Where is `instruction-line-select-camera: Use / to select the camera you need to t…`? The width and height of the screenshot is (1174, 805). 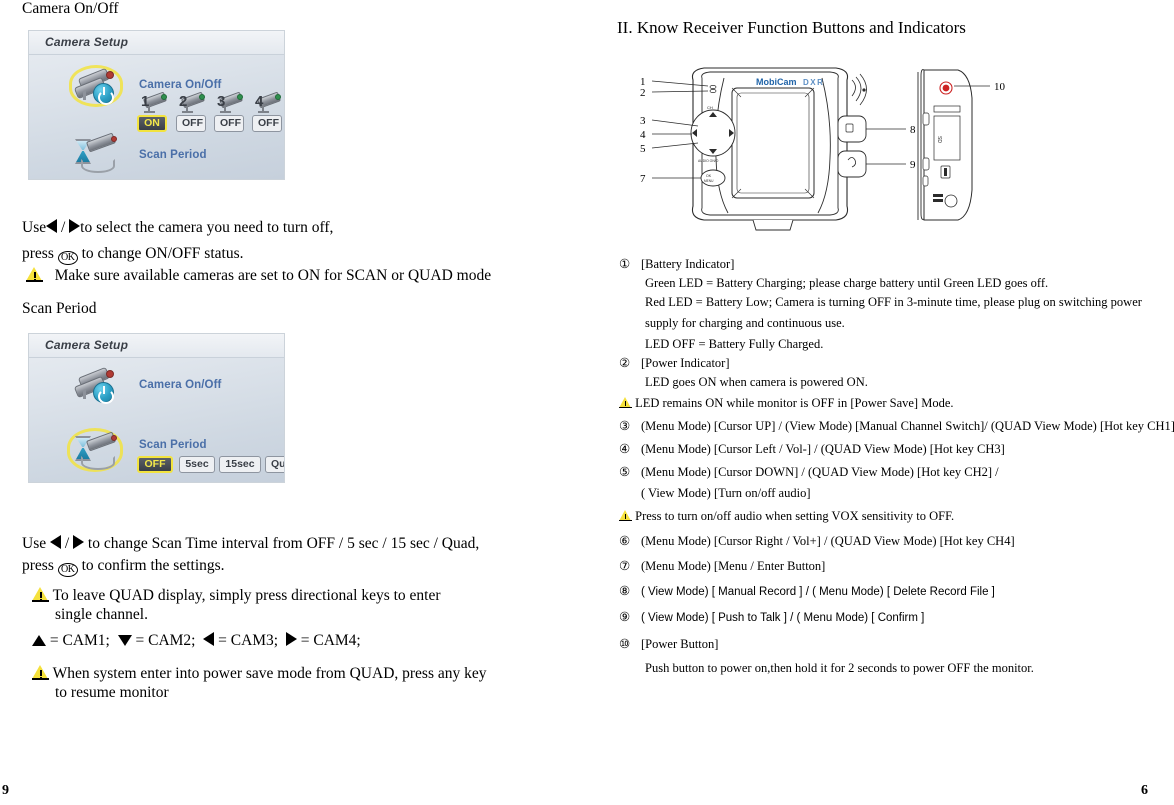 instruction-line-select-camera: Use / to select the camera you need to t… is located at coordinates (177, 228).